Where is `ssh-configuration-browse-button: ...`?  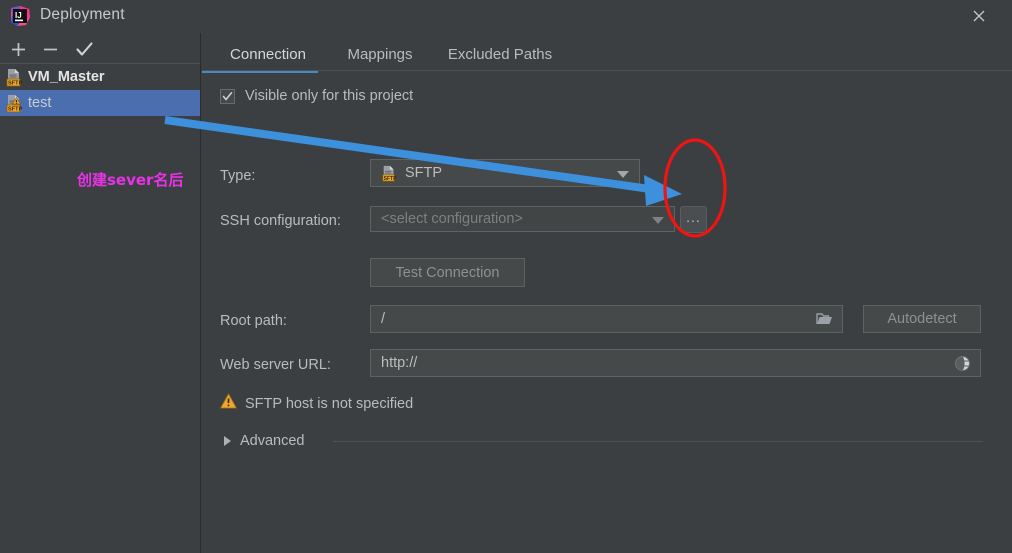 ssh-configuration-browse-button: ... is located at coordinates (693, 219).